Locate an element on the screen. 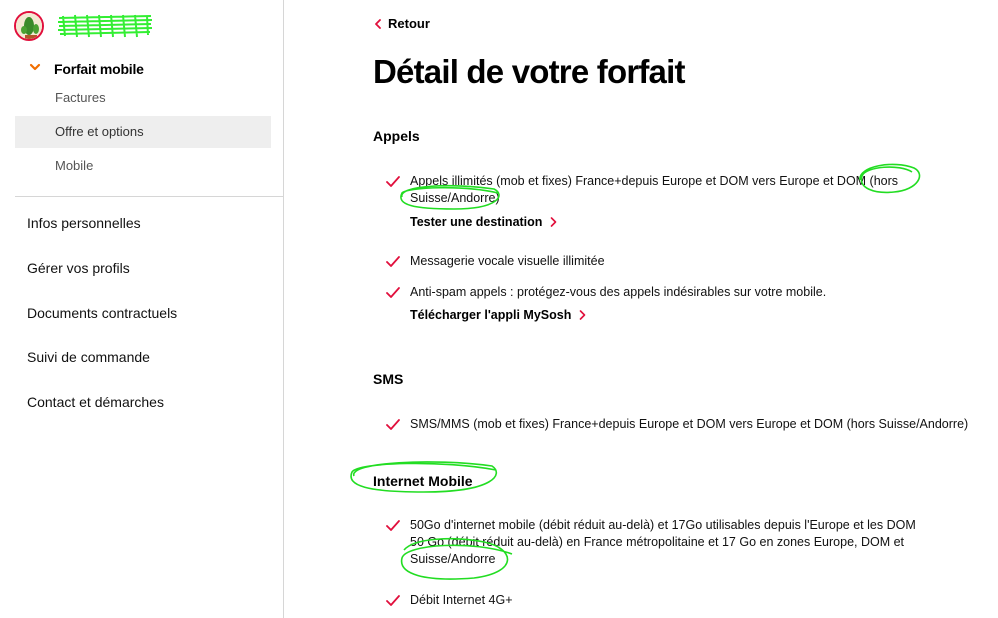 The width and height of the screenshot is (998, 618). back-link: Retour is located at coordinates (402, 23).